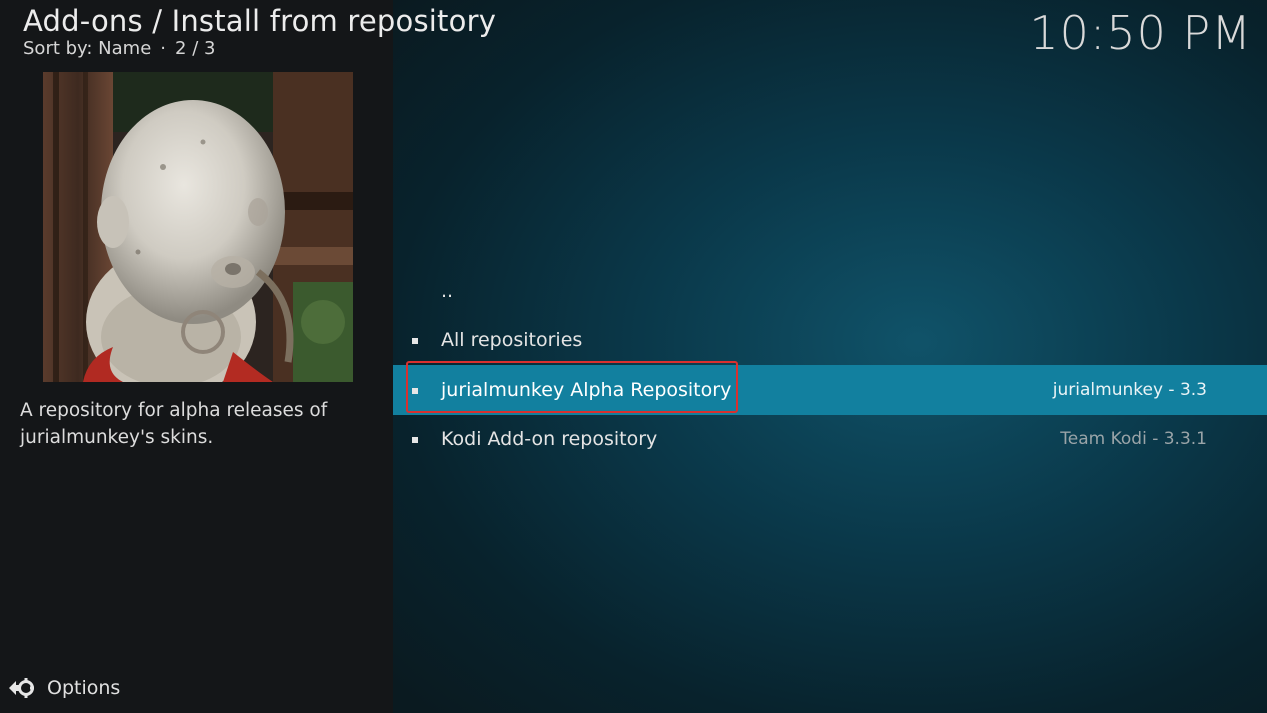  I want to click on options-button: Options, so click(64, 688).